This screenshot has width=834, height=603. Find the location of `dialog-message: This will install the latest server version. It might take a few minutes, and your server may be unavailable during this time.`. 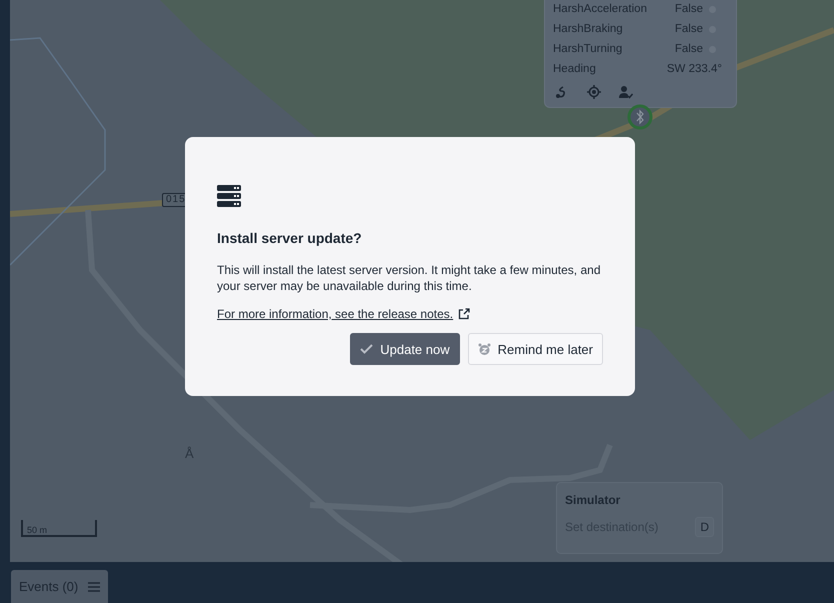

dialog-message: This will install the latest server version. It might take a few minutes, and your server may be unavailable during this time. is located at coordinates (409, 278).